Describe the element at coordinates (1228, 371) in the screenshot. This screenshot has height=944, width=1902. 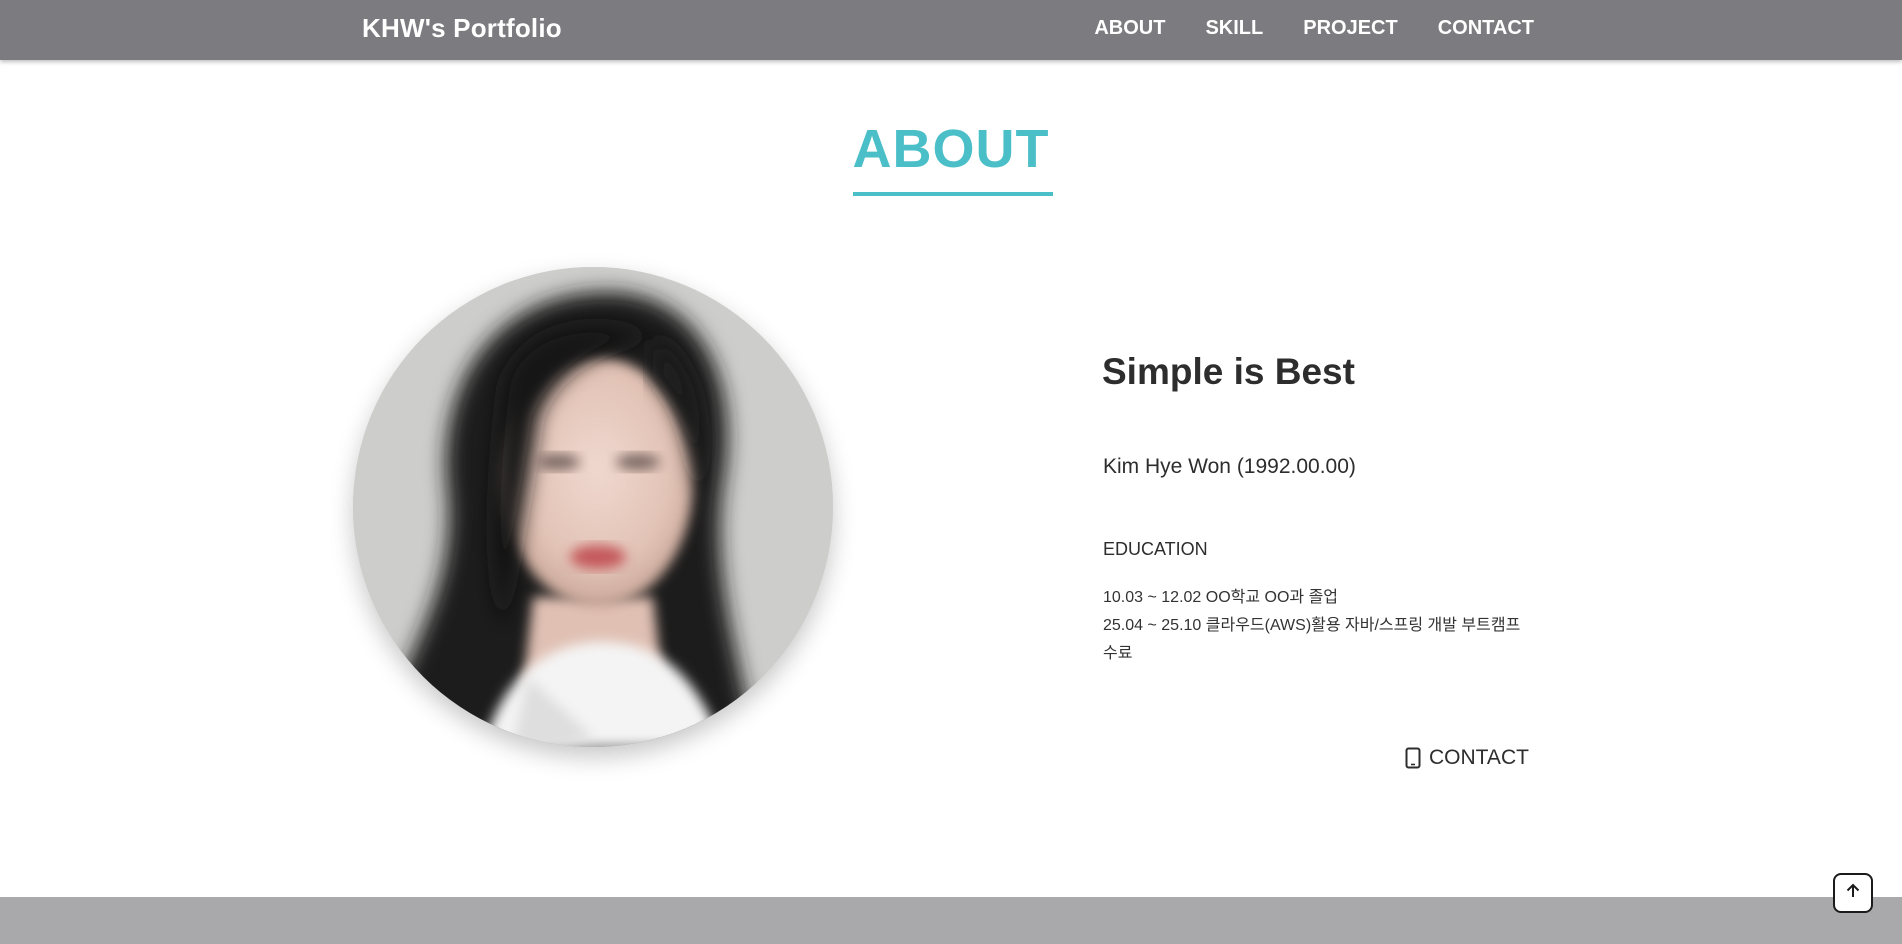
I see `about-headline: Simple is Best` at that location.